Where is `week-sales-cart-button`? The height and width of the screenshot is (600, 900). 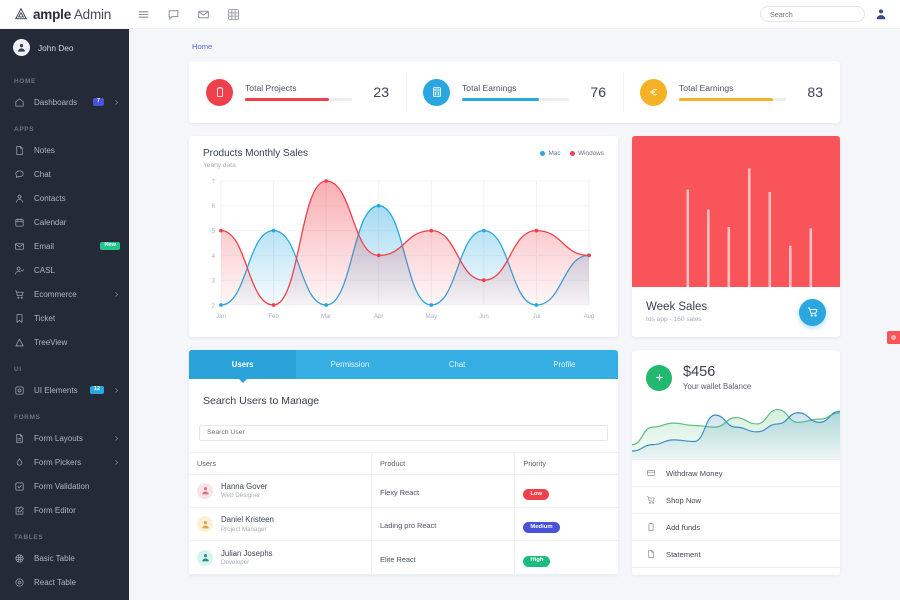
week-sales-cart-button is located at coordinates (812, 312).